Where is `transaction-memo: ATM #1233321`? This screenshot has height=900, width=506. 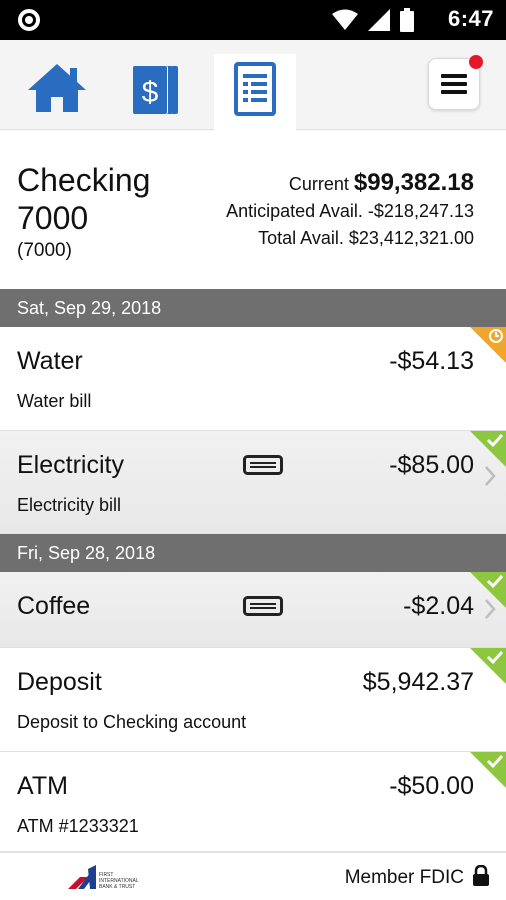 transaction-memo: ATM #1233321 is located at coordinates (78, 826).